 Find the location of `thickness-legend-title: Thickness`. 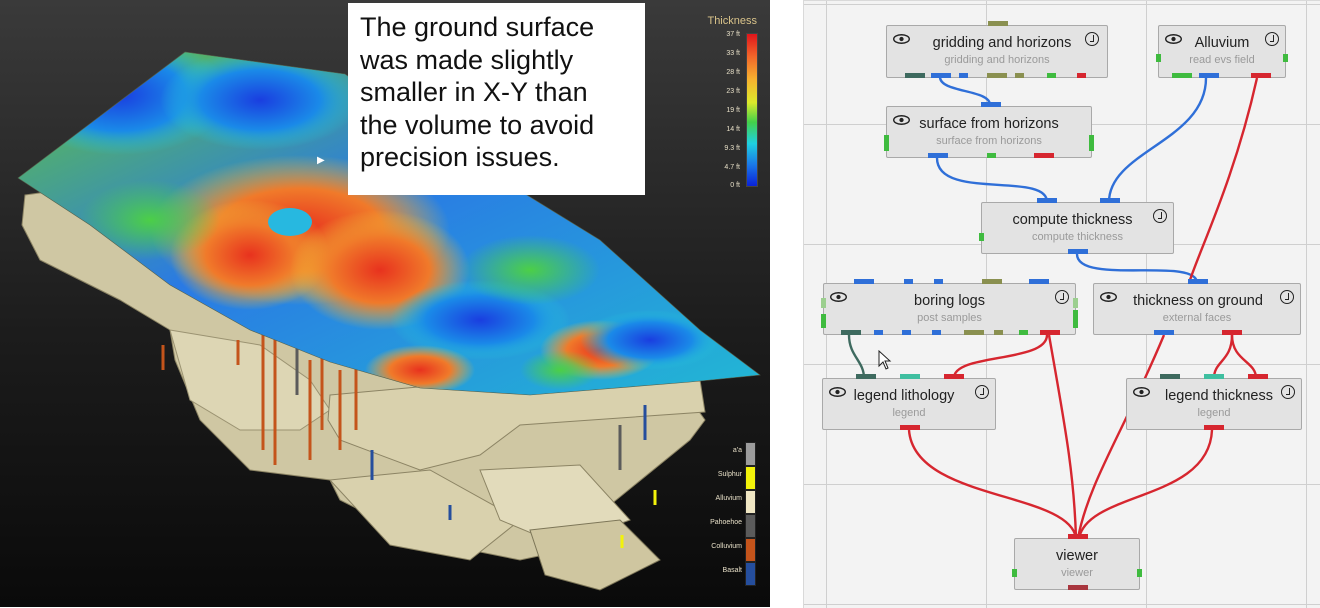

thickness-legend-title: Thickness is located at coordinates (732, 21).